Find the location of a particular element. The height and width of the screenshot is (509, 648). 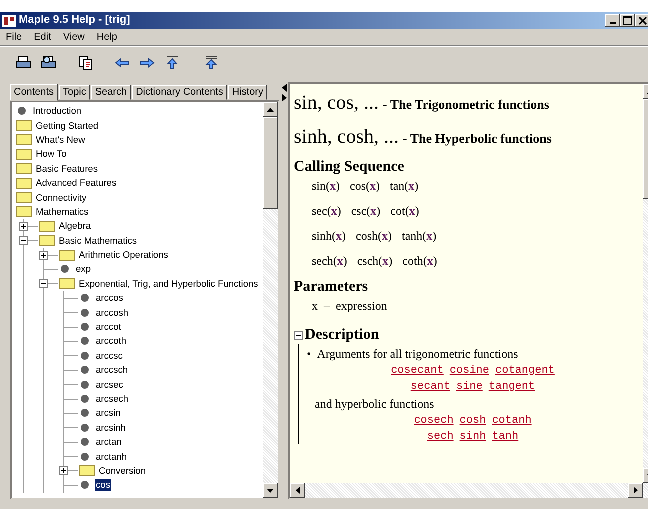

scroll-left-icon is located at coordinates (298, 490).